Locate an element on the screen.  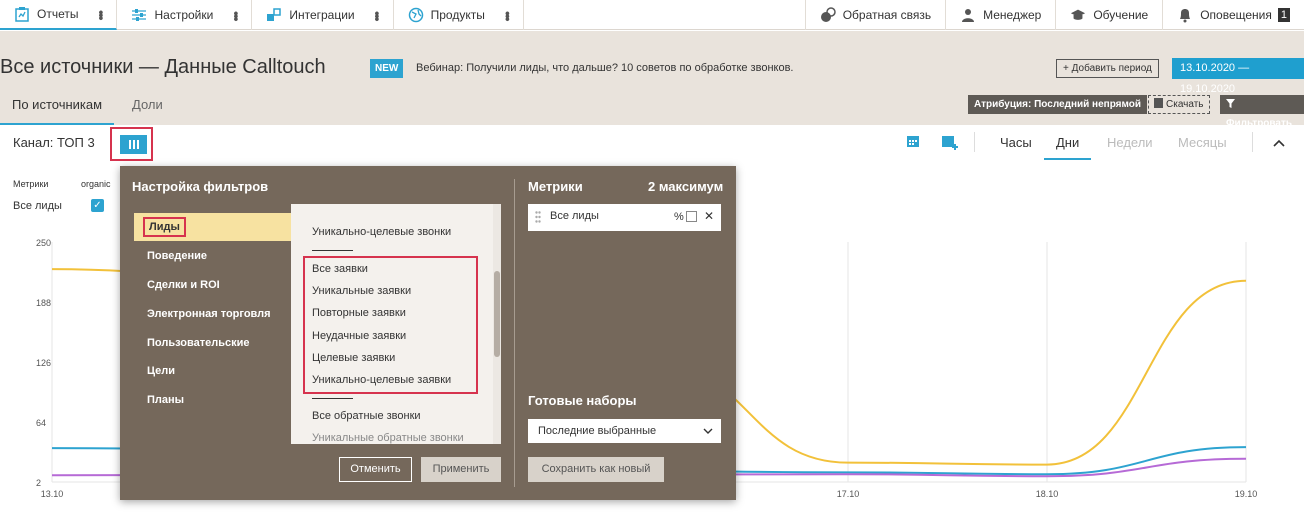
download-button: Скачать is located at coordinates (1179, 104).